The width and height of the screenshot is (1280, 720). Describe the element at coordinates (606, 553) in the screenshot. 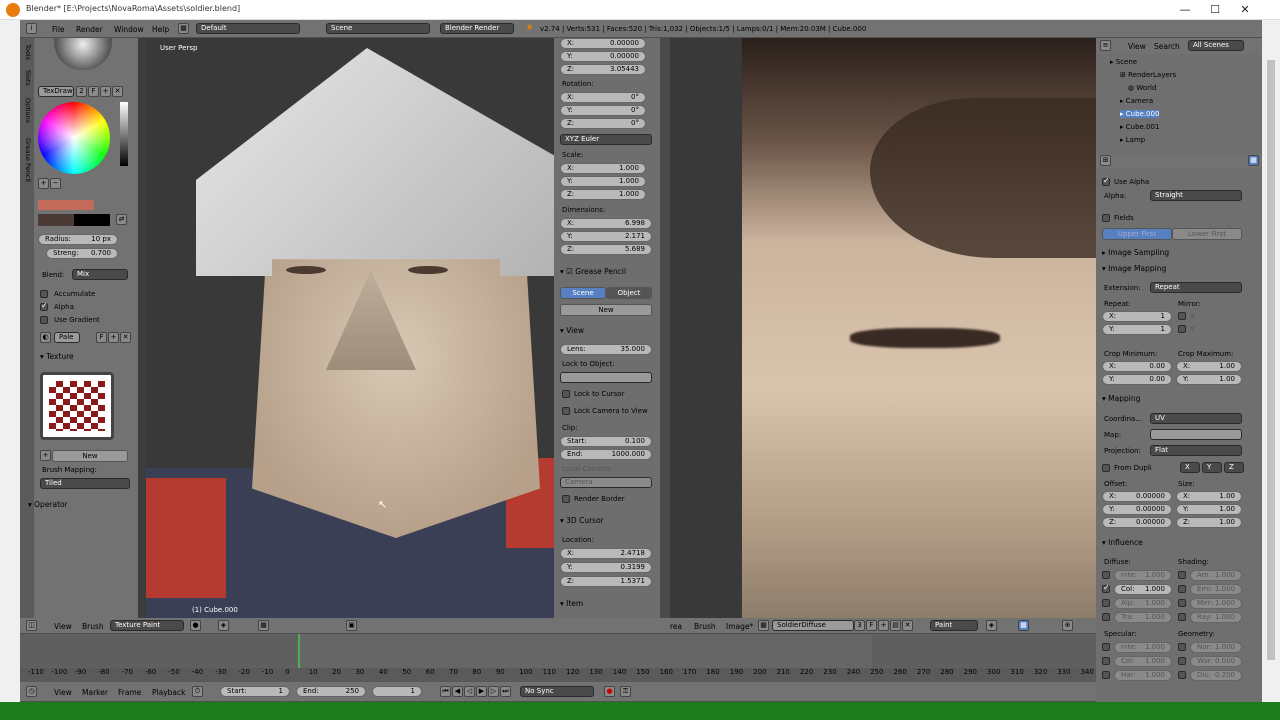

I see `cursor-x: X: 2.4718` at that location.